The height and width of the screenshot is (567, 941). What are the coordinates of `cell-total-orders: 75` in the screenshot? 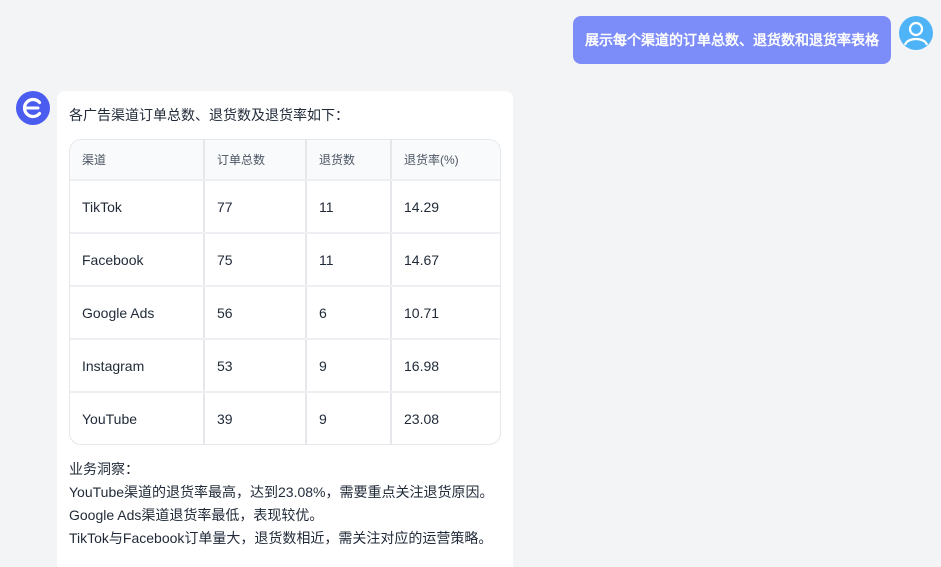 It's located at (255, 260).